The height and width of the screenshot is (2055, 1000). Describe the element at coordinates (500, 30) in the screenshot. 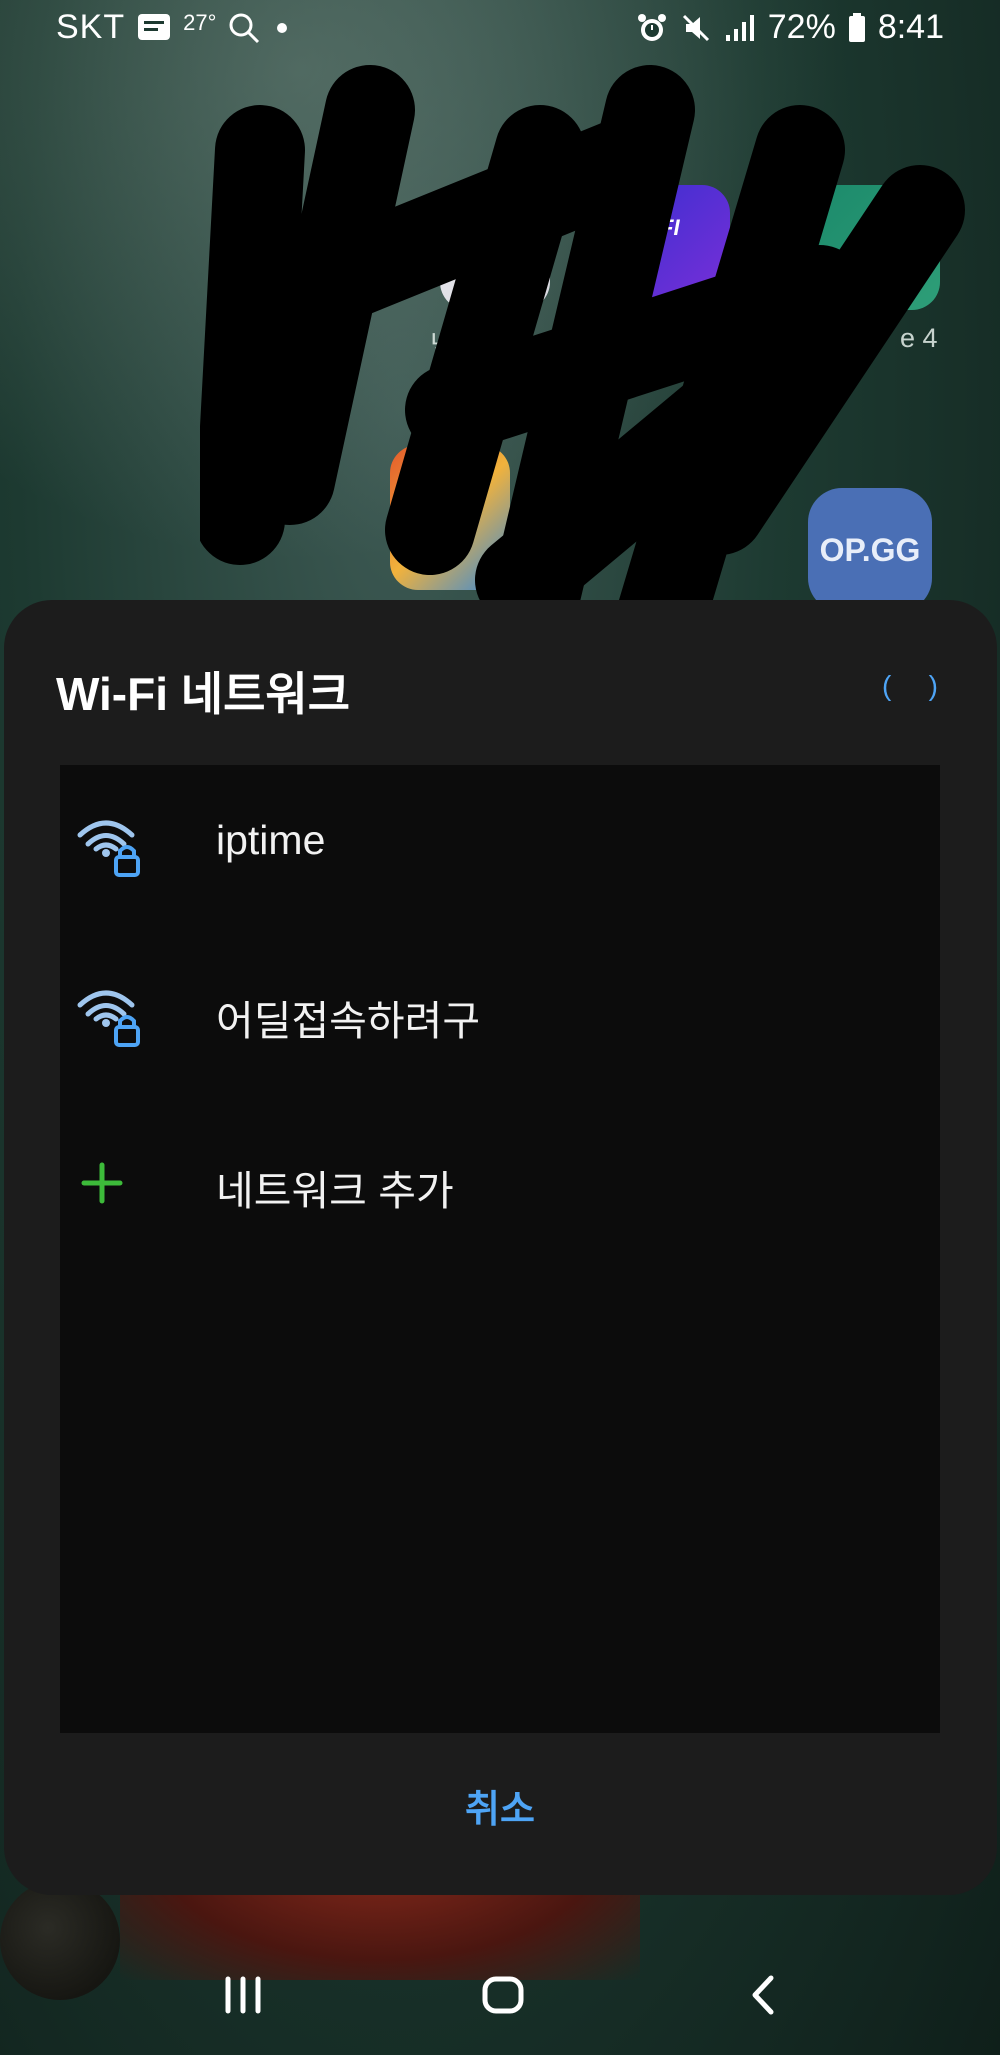

I see `status-bar: SKT 27° 72% 8:41` at that location.